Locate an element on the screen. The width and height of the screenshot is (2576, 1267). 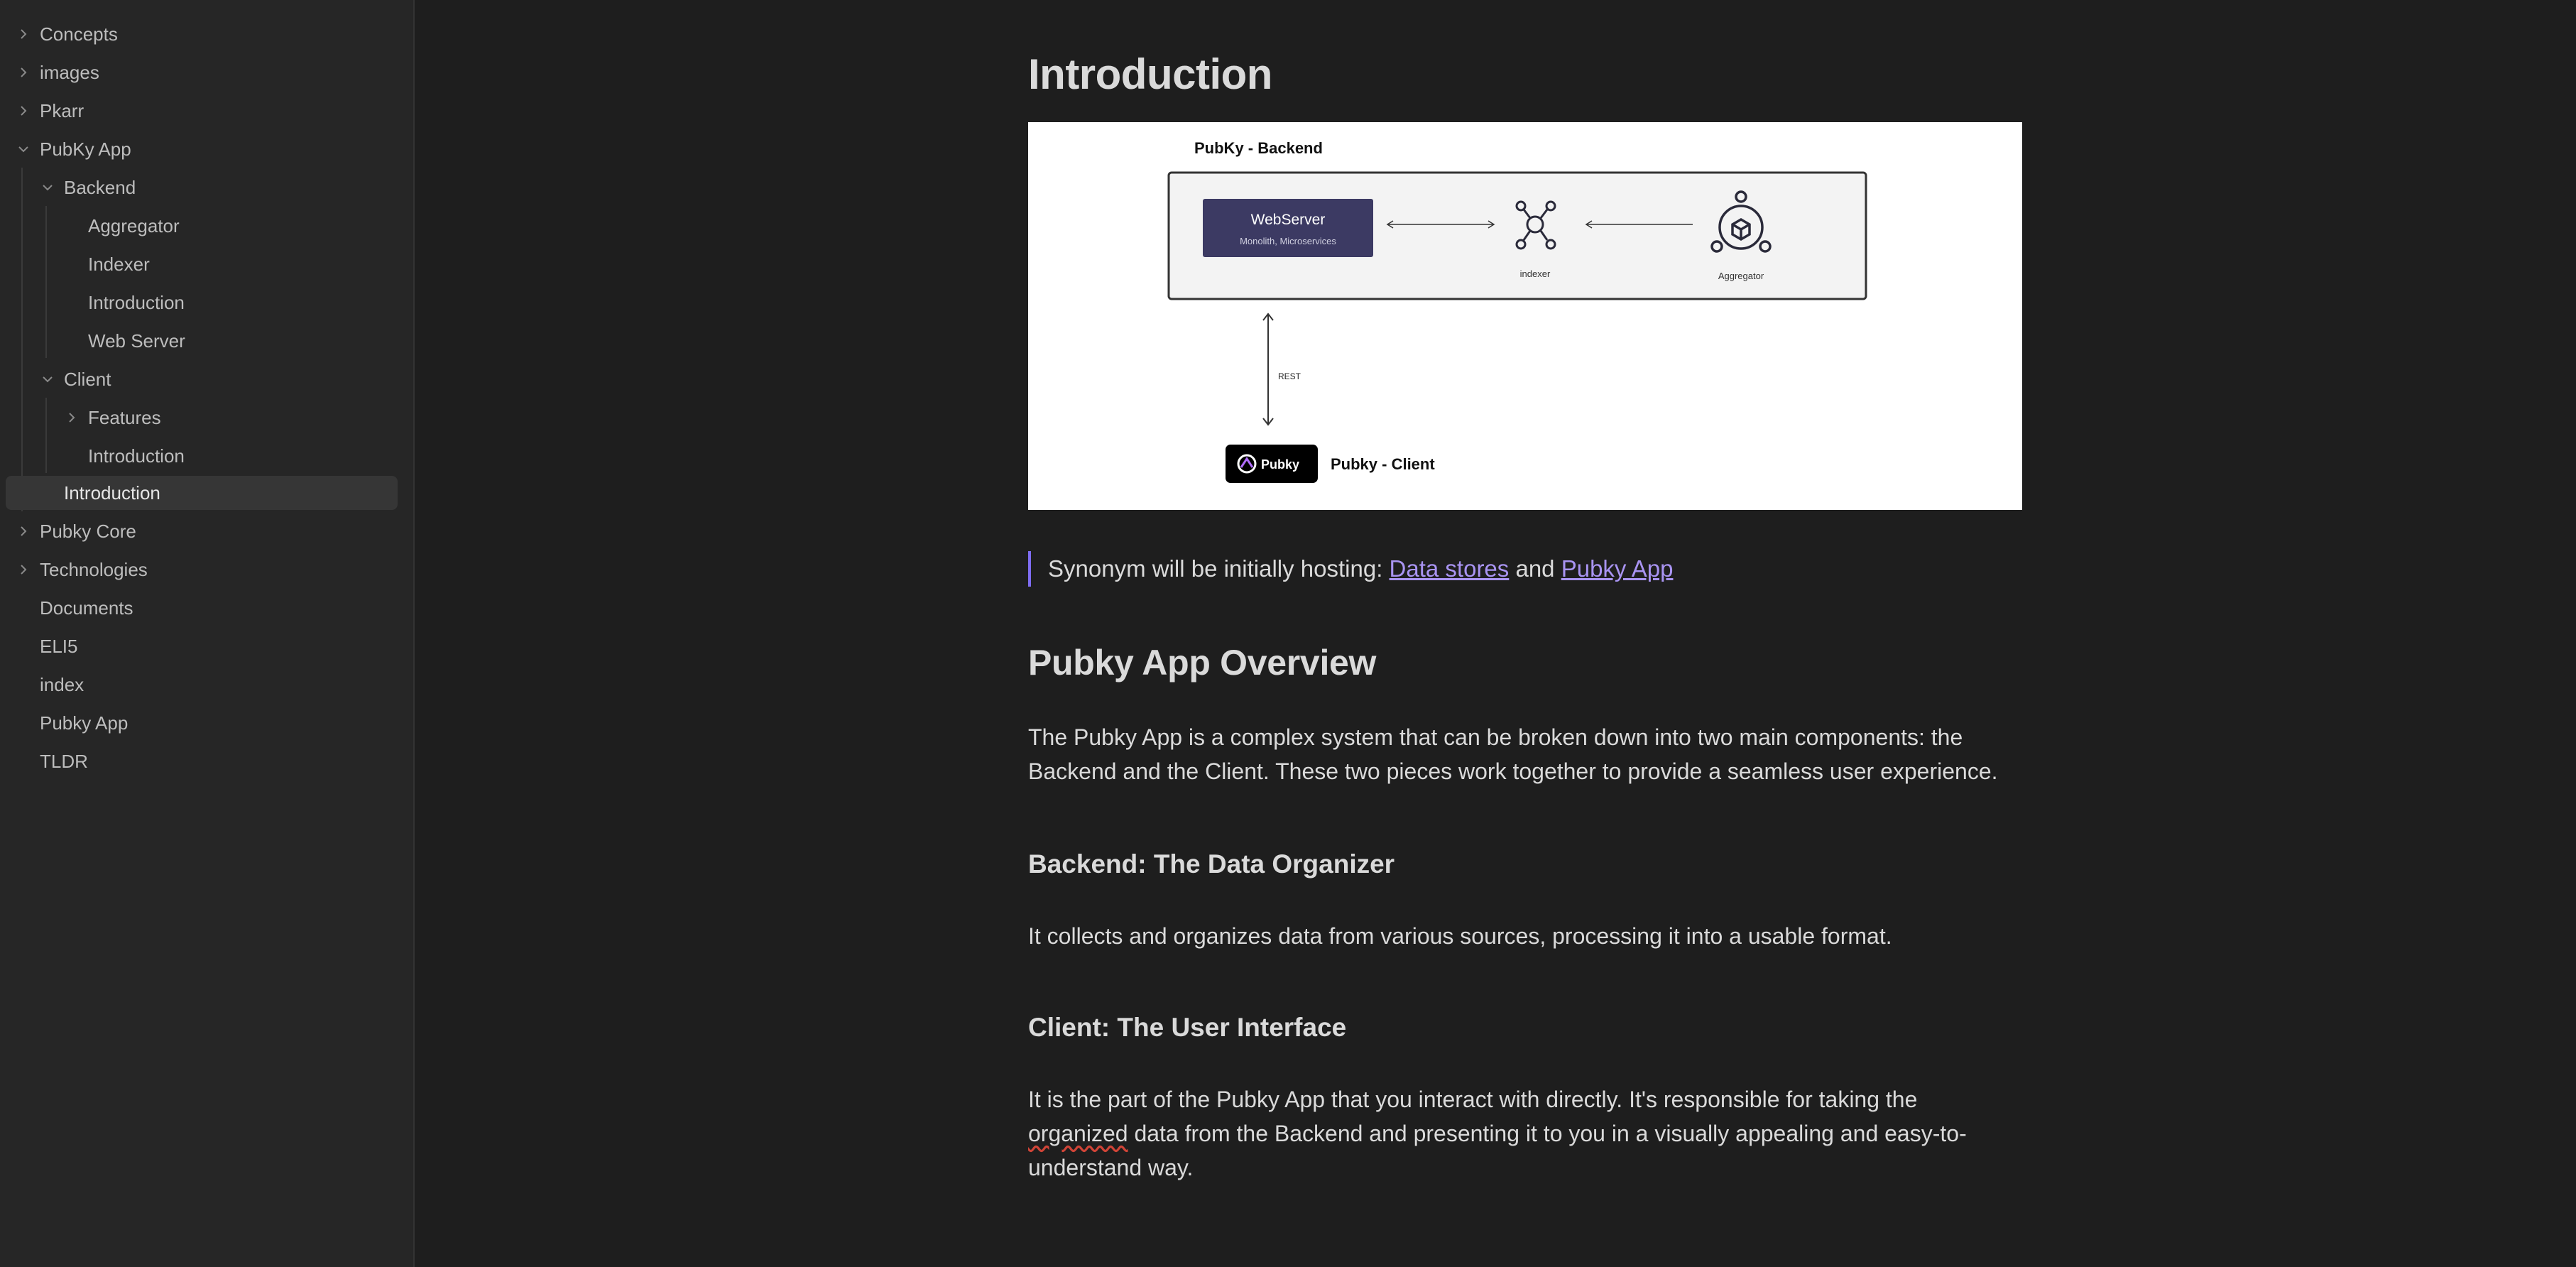
tree-item-label: Indexer is located at coordinates (119, 264).